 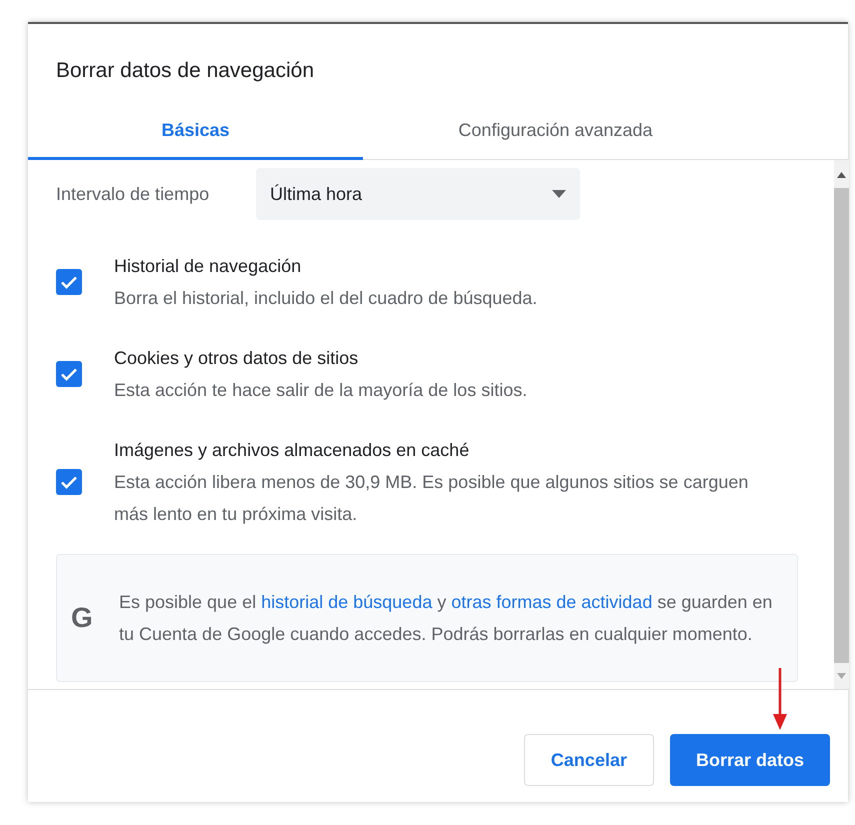 I want to click on option-title: Cookies y otros datos de sitios, so click(x=237, y=358).